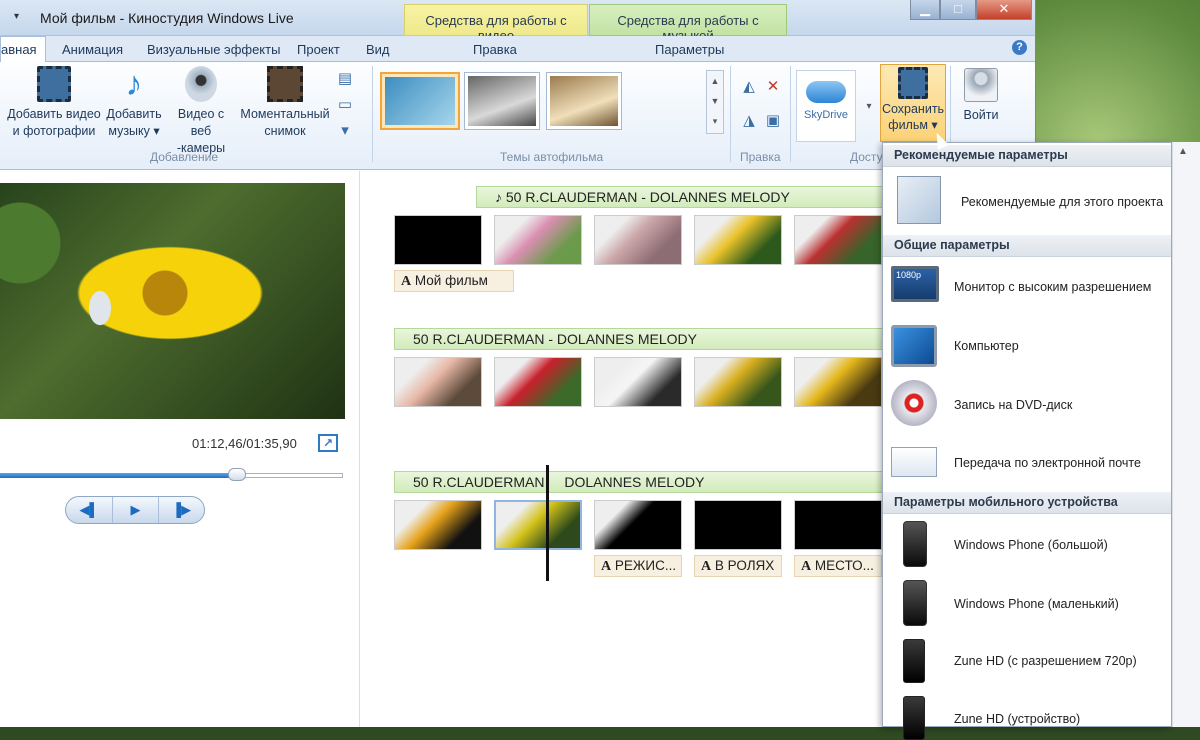 The width and height of the screenshot is (1200, 740). I want to click on music-track: 50 R.CLAUDERMAN - DOLANNES MELODY, so click(640, 339).